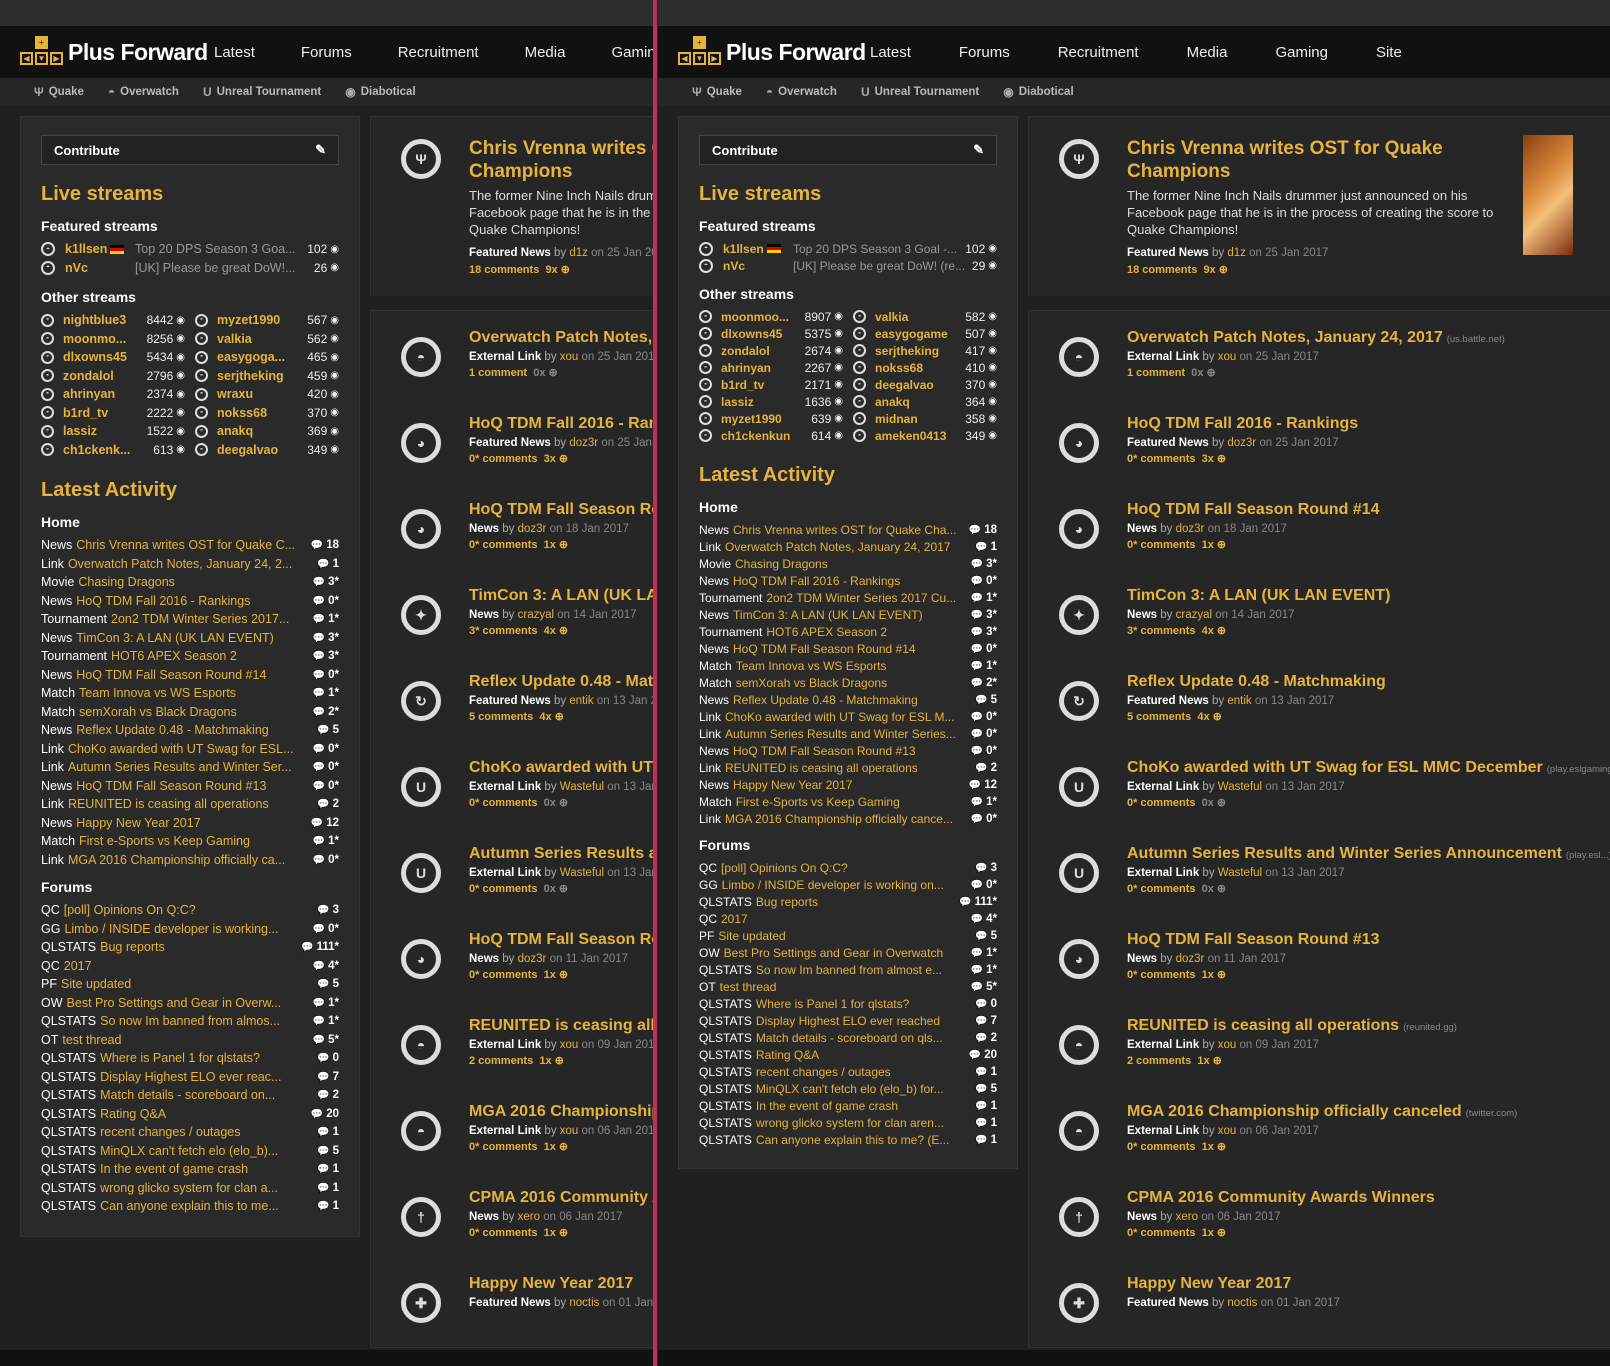 This screenshot has width=1610, height=1366. I want to click on activity-title: HoQ TDM Fall Season Round #14, so click(191, 675).